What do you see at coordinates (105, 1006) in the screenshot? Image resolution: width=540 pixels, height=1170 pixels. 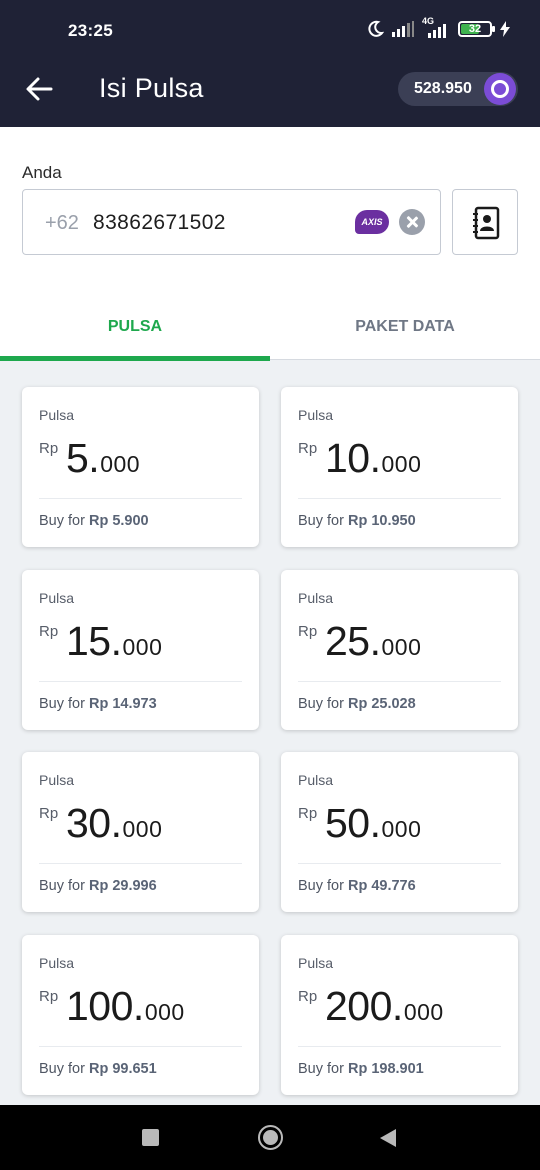 I see `nominal-main: 100.` at bounding box center [105, 1006].